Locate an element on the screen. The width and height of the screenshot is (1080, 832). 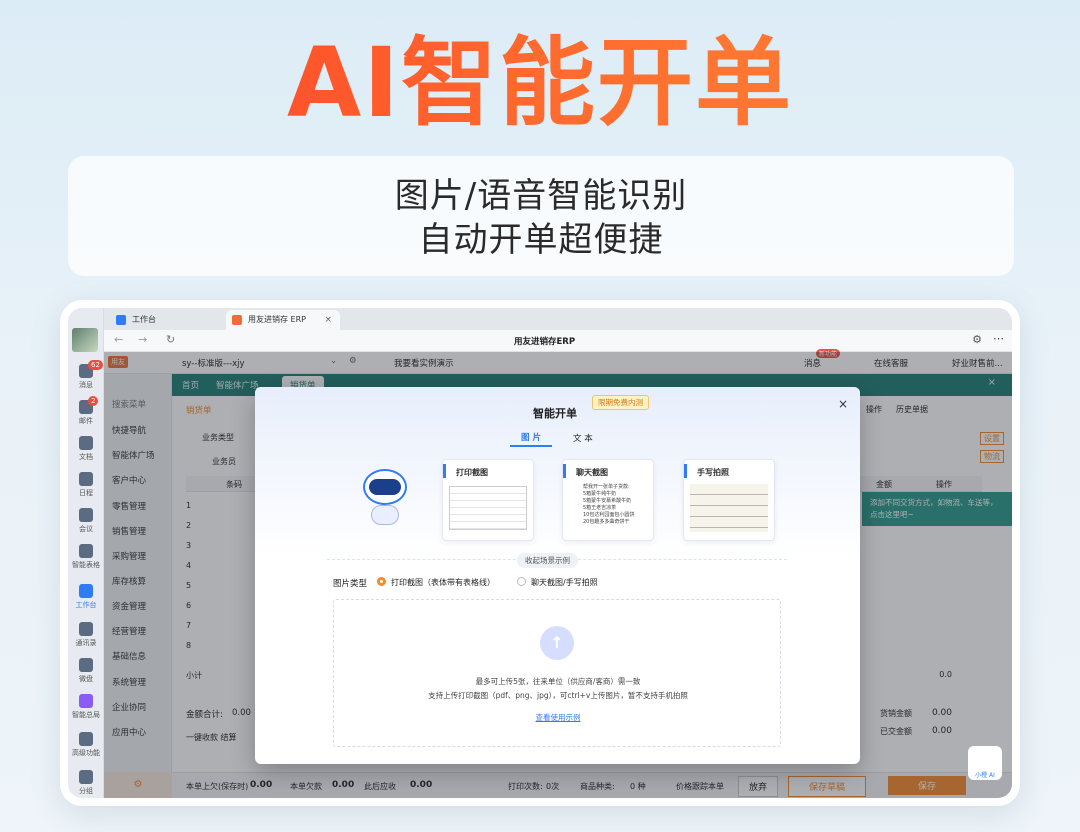
subtitle-line-1: 图片/语音智能识别 is located at coordinates (541, 196).